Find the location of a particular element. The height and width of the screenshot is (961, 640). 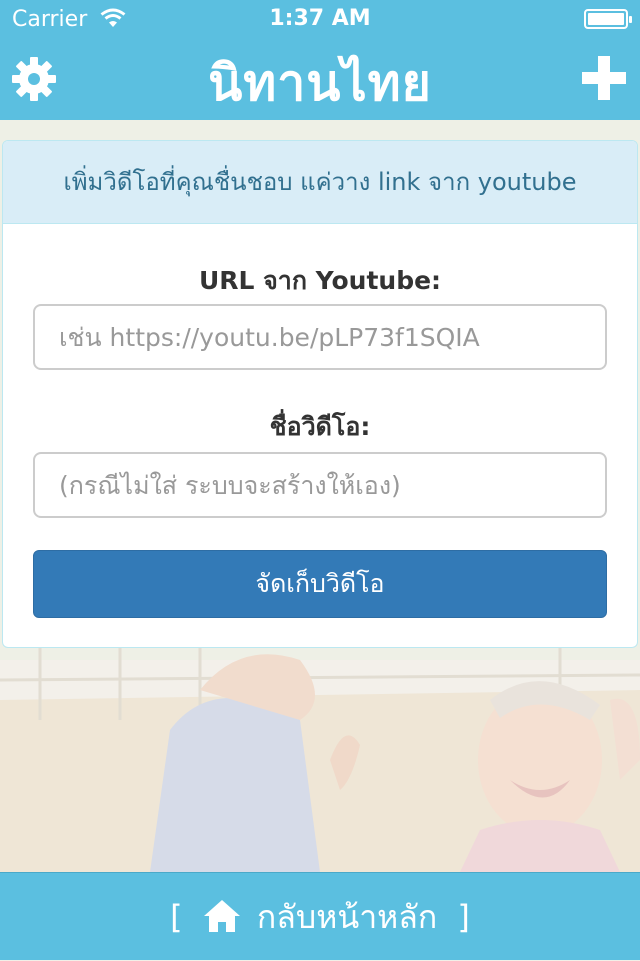

nav-bar: นิทานไทย is located at coordinates (320, 80).